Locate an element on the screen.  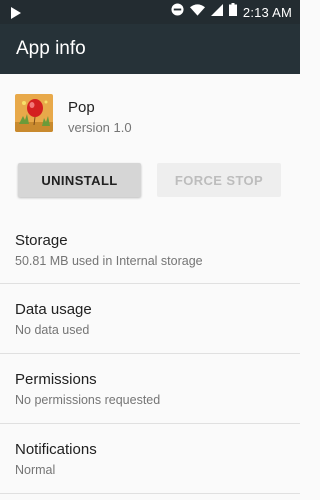
pref-notifications: Notifications Normal is located at coordinates (150, 459).